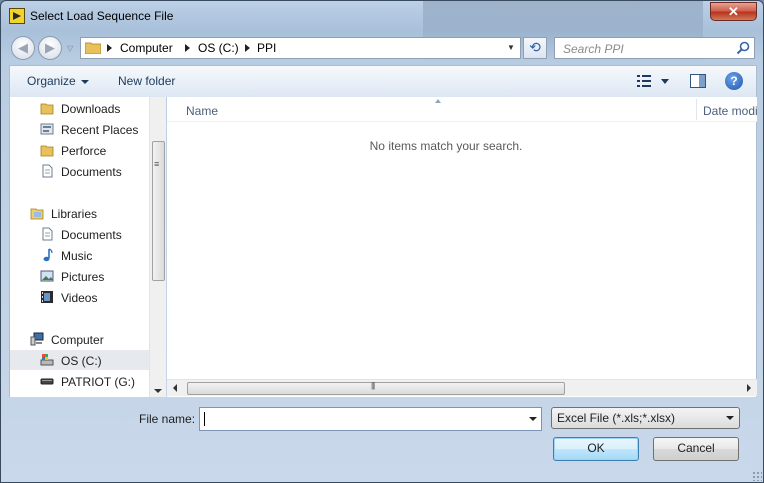 The width and height of the screenshot is (764, 483). Describe the element at coordinates (382, 16) in the screenshot. I see `title-bar: Select Load Sequence File ✕` at that location.